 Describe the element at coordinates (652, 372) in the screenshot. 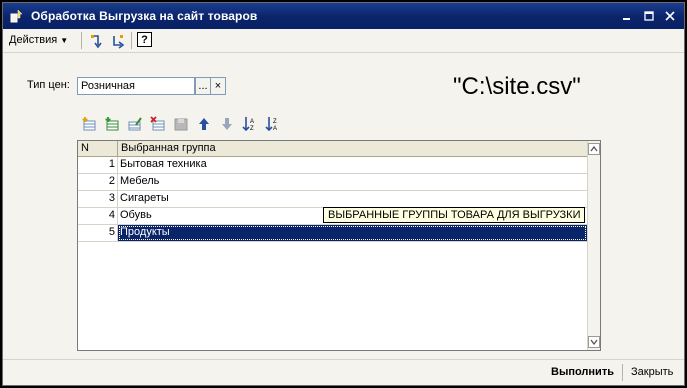

I see `close-button: Закрыть` at that location.